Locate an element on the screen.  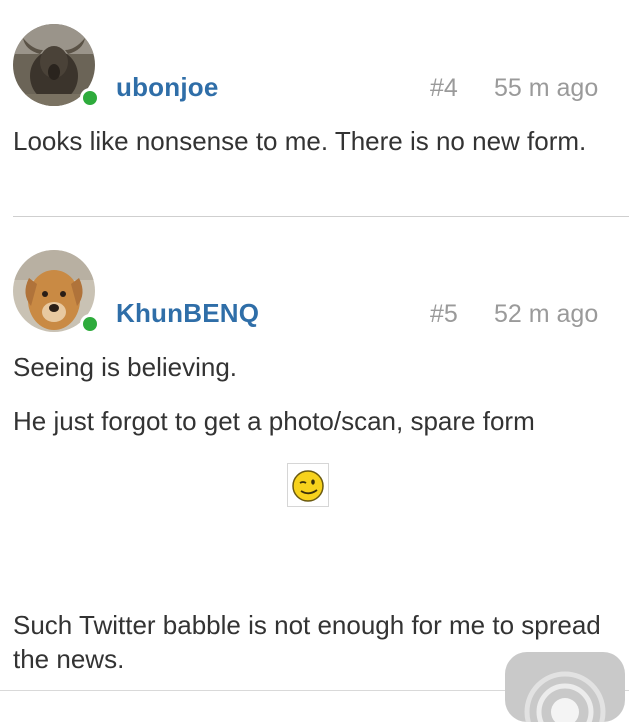
post-divider is located at coordinates (321, 216).